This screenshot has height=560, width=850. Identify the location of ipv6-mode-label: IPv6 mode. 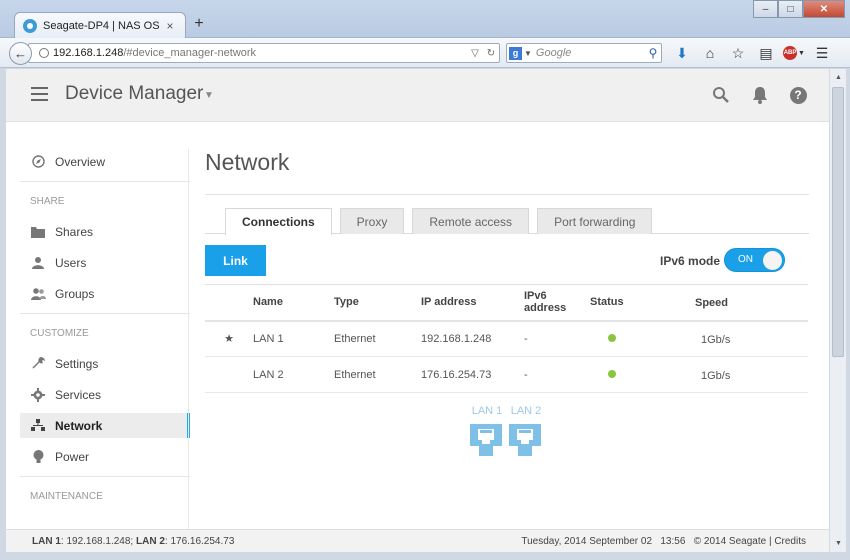
(690, 261).